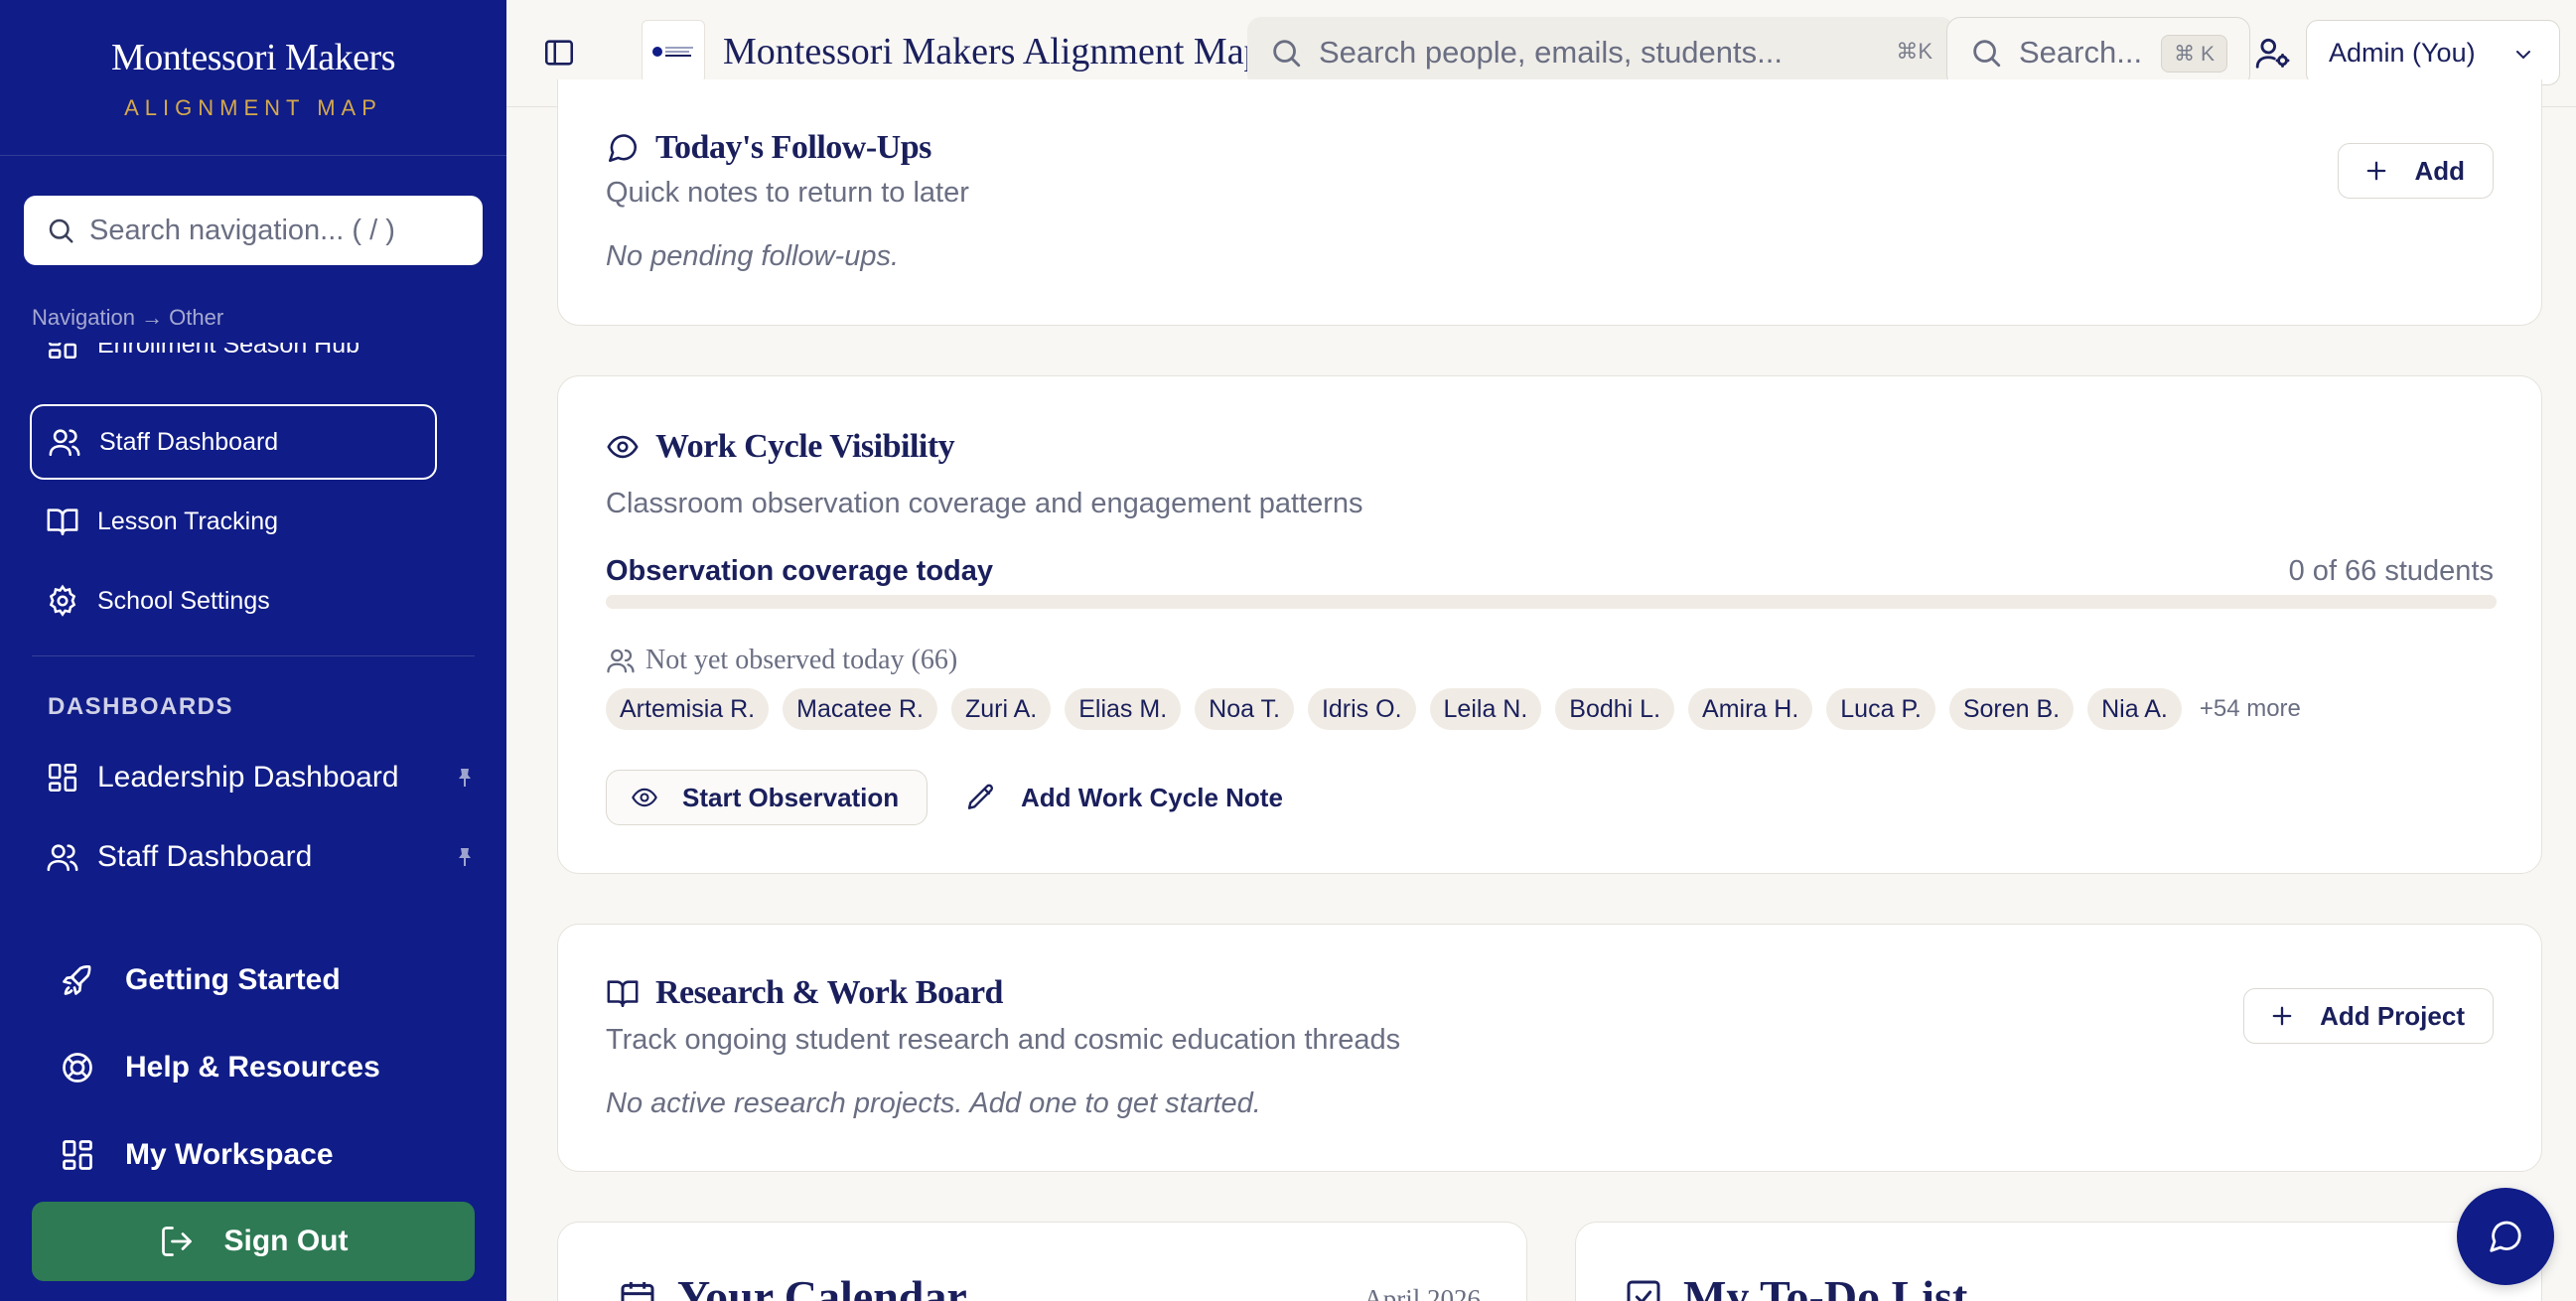 The height and width of the screenshot is (1301, 2576). Describe the element at coordinates (1551, 602) in the screenshot. I see `coverage-progress-bar` at that location.